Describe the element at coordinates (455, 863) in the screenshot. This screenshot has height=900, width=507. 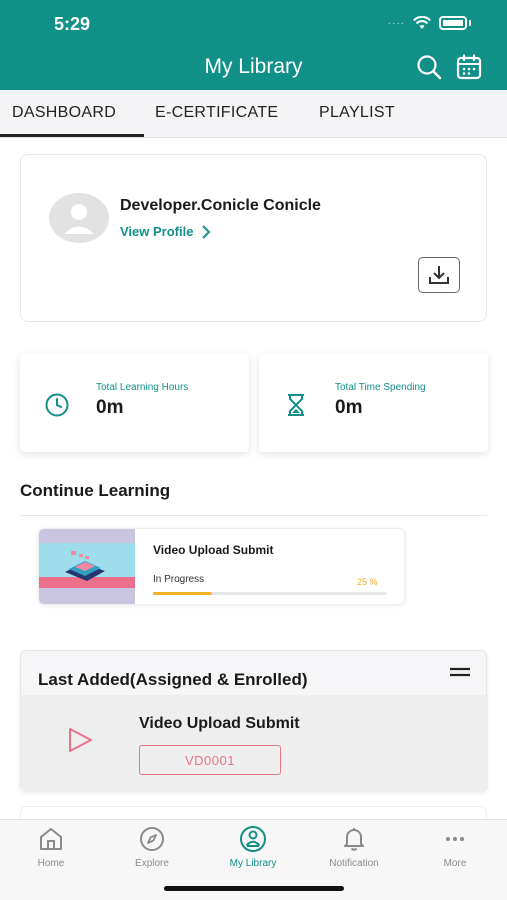
I see `nav-label: More` at that location.